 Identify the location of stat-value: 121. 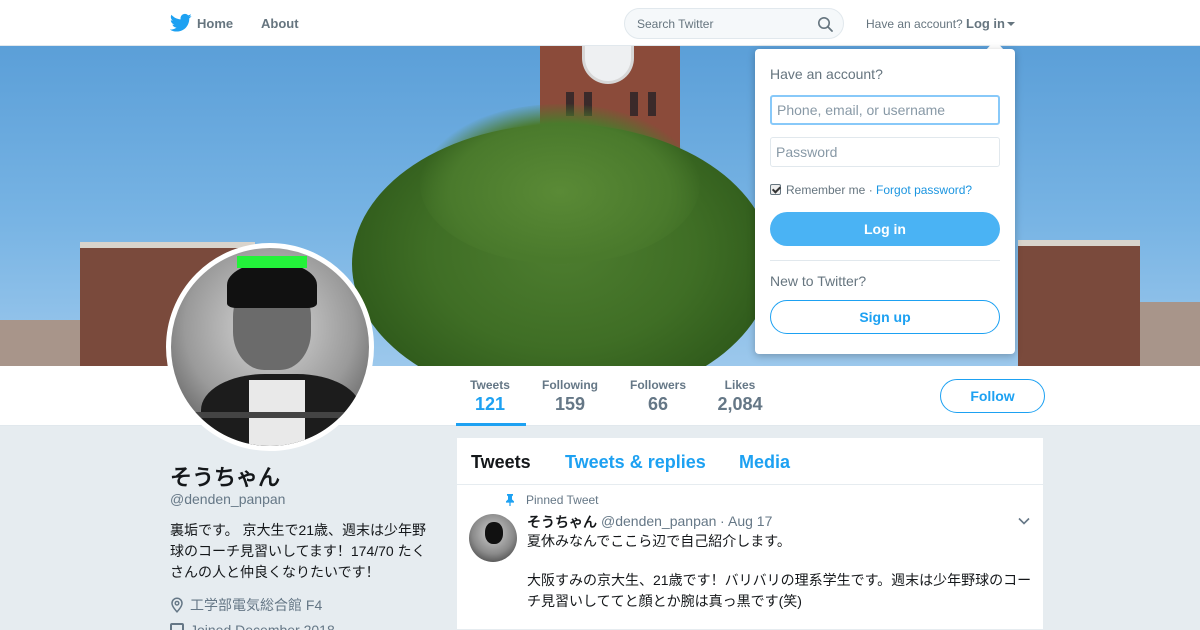
(490, 404).